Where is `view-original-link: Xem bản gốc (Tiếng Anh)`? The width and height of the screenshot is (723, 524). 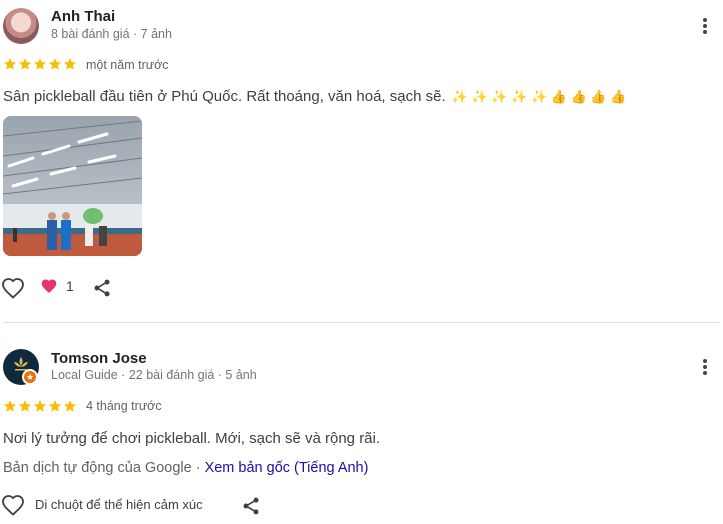 view-original-link: Xem bản gốc (Tiếng Anh) is located at coordinates (287, 468).